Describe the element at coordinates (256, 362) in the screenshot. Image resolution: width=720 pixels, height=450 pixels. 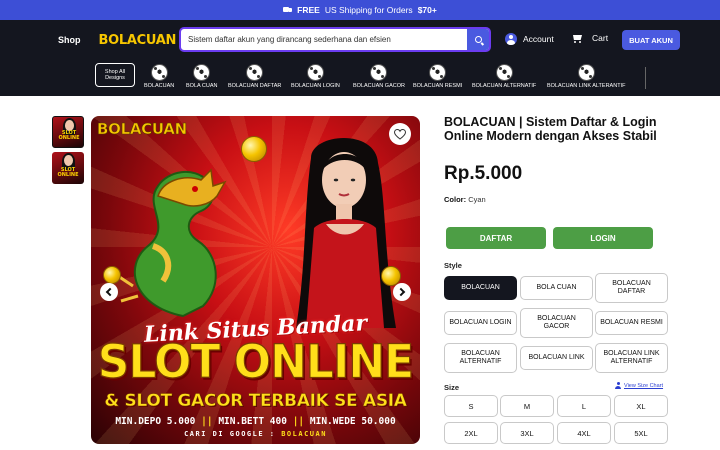
I see `hero-main-headline: SLOT ONLINE` at that location.